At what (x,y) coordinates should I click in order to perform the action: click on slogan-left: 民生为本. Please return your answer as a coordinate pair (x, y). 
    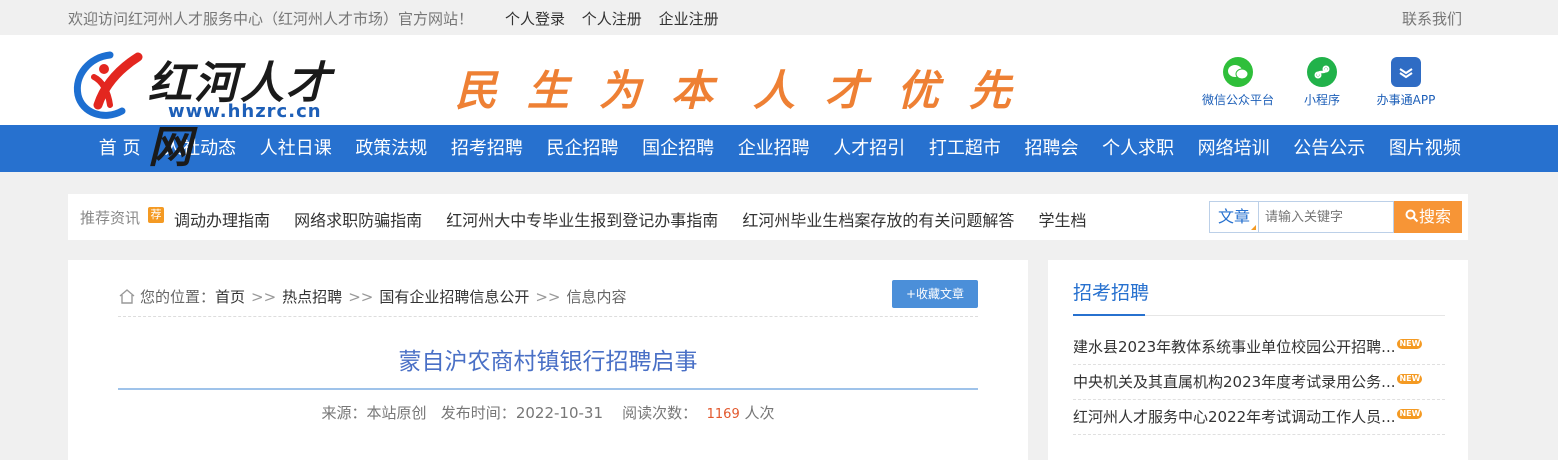
    Looking at the image, I should click on (599, 90).